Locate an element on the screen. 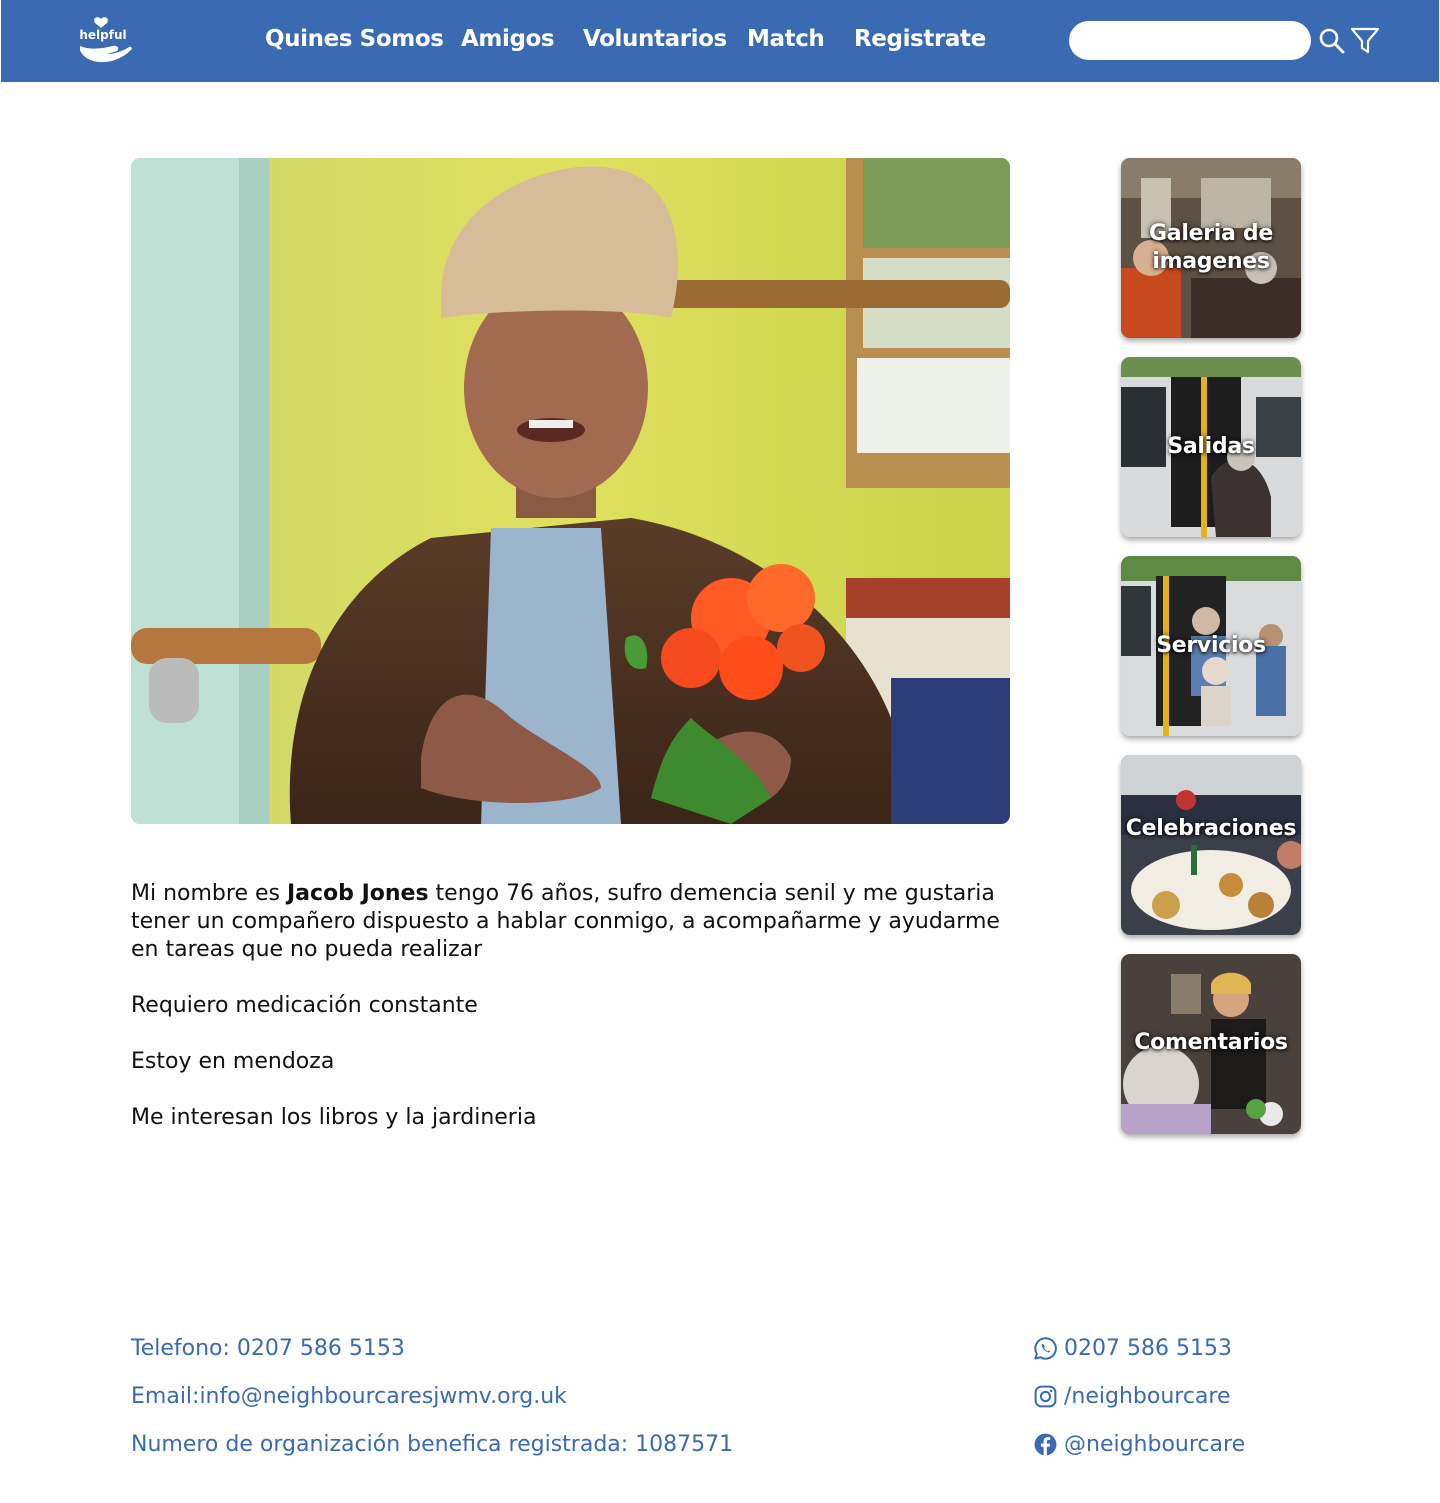  bio-intro-prefix: Mi nombre es is located at coordinates (209, 893).